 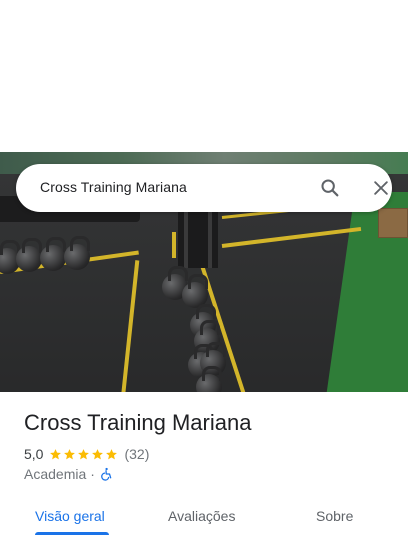 I want to click on rating-row: 5,0 (32), so click(x=86, y=454).